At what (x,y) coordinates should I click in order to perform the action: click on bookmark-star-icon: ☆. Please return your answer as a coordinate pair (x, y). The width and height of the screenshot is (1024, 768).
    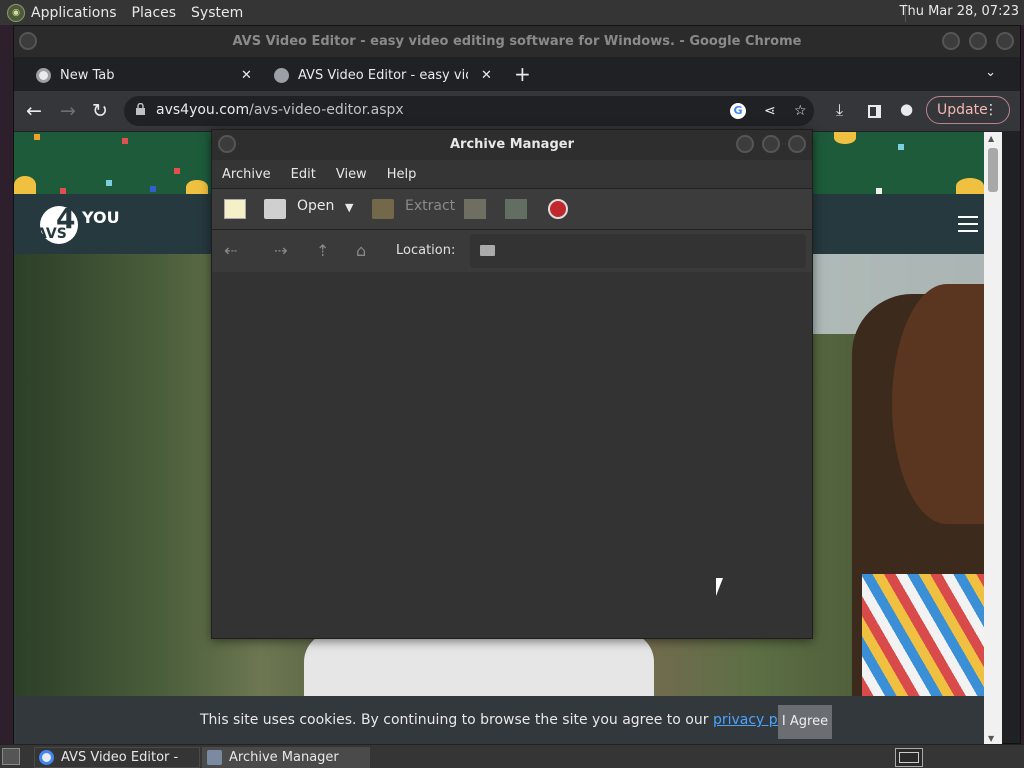
    Looking at the image, I should click on (800, 111).